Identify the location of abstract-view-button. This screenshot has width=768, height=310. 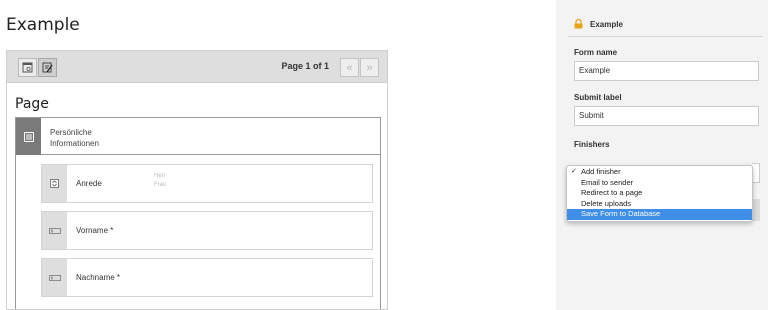
(47, 67).